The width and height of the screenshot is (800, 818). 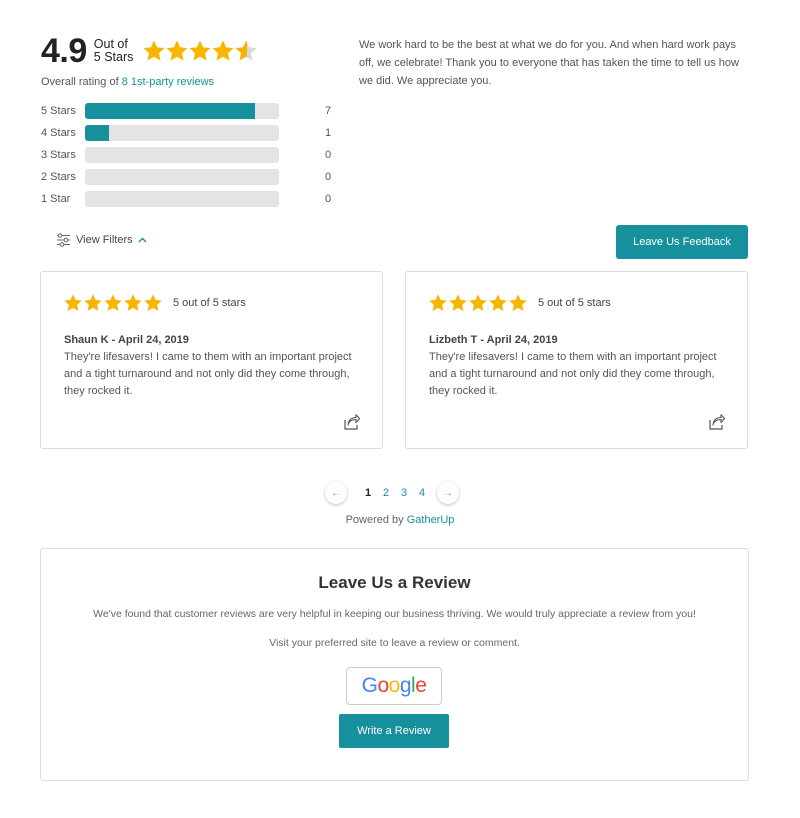 I want to click on breakdown-row: 1 Star 0, so click(x=191, y=199).